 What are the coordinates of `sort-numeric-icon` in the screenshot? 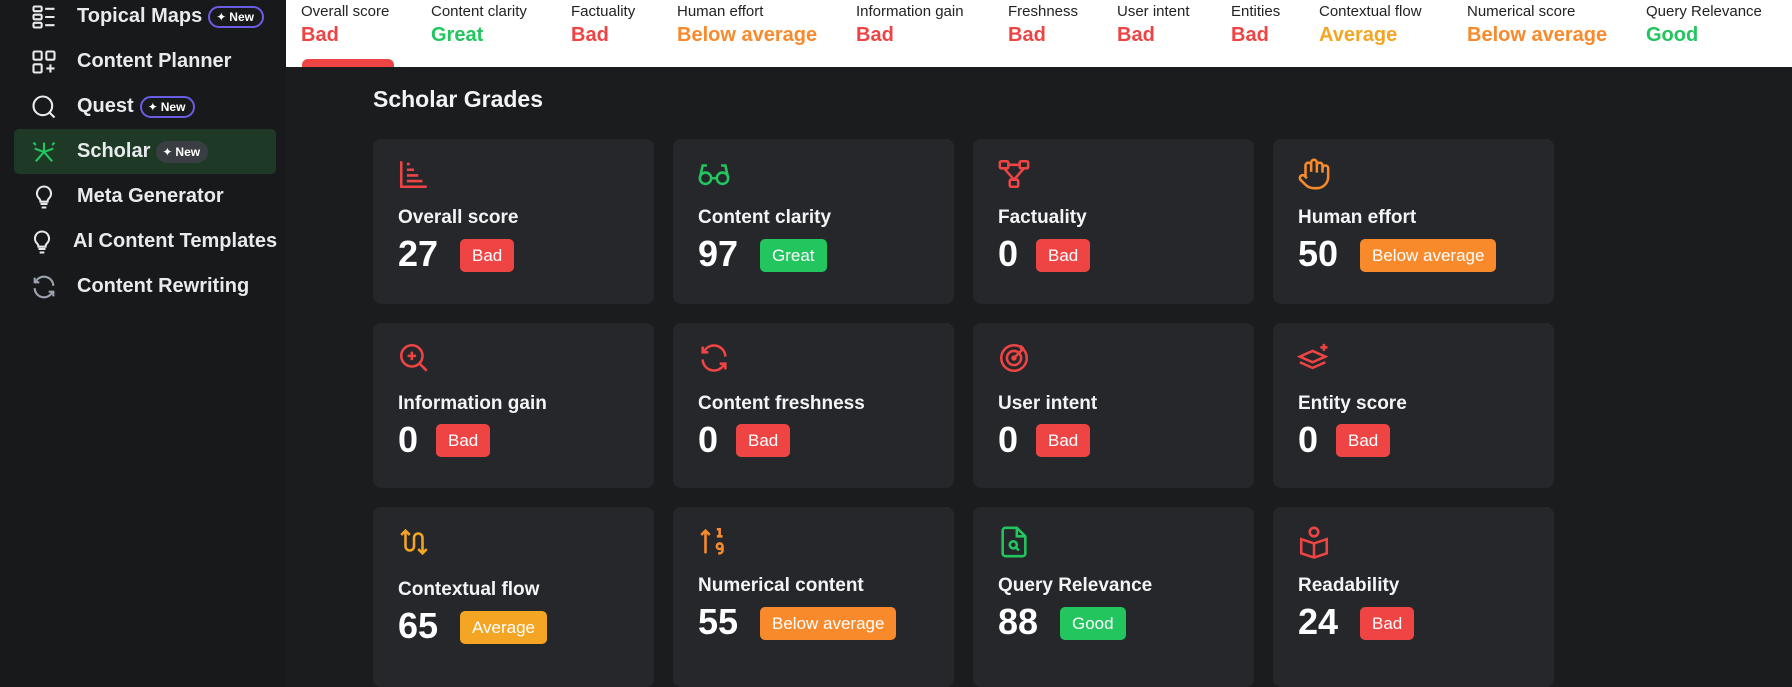 It's located at (714, 542).